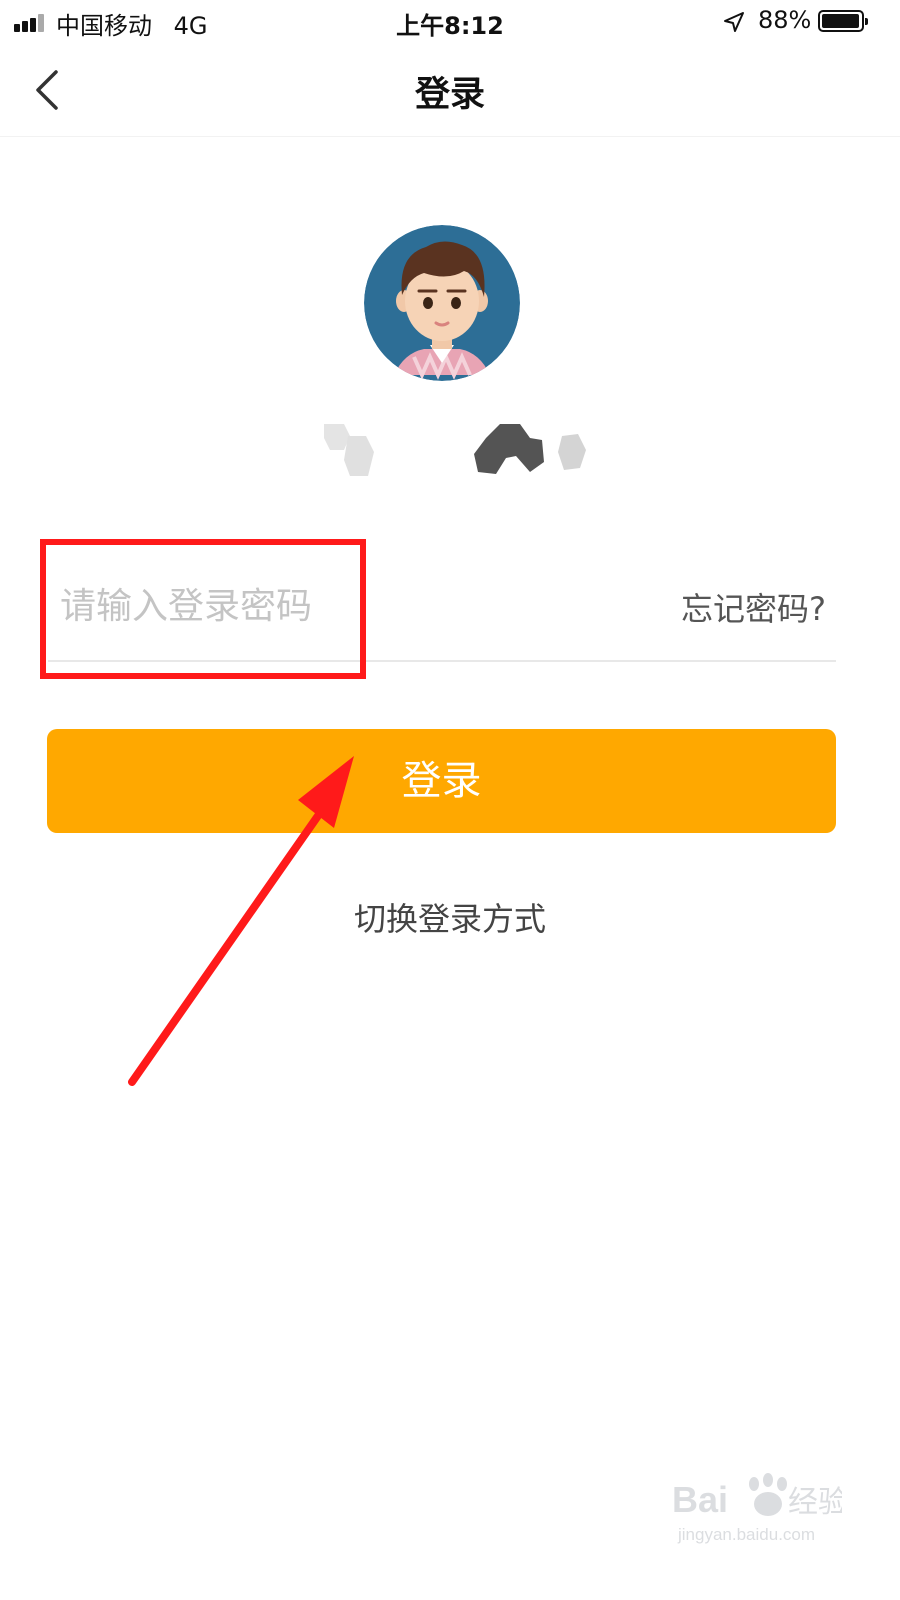 This screenshot has width=900, height=1600. What do you see at coordinates (815, 1502) in the screenshot?
I see `svg-text: 经验` at bounding box center [815, 1502].